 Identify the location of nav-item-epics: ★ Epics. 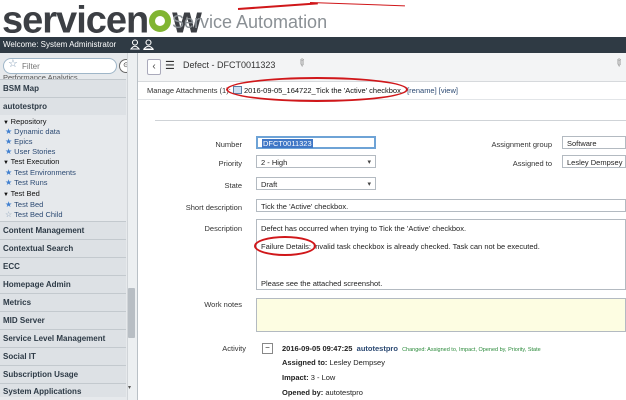
(19, 141).